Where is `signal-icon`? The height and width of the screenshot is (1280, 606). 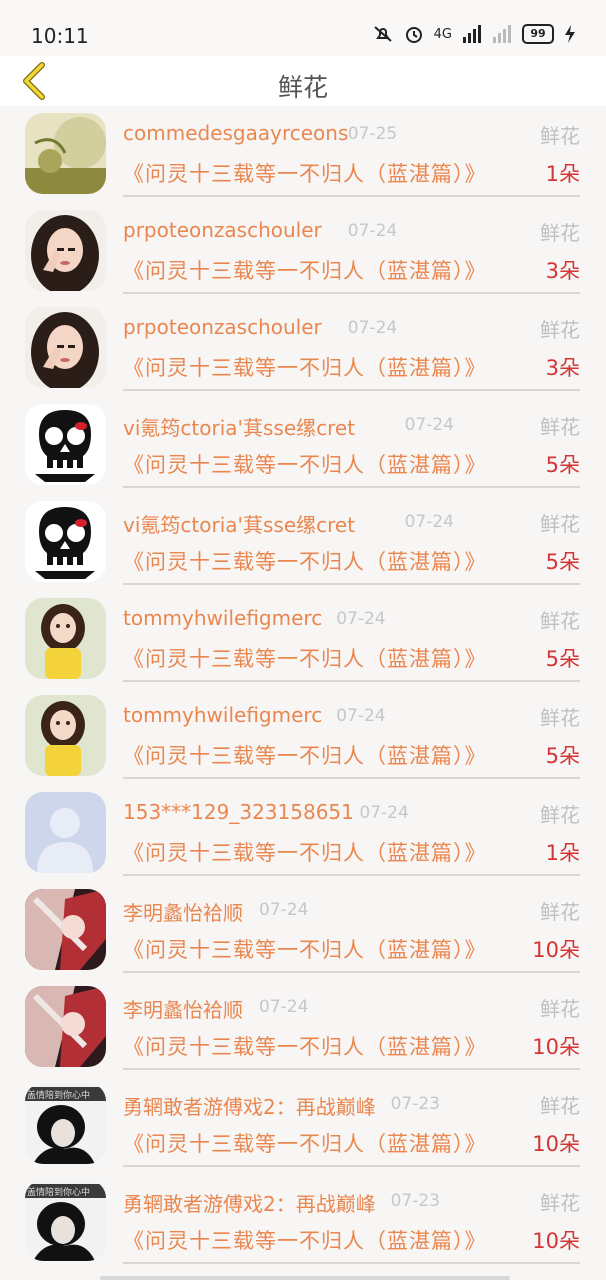
signal-icon is located at coordinates (472, 34).